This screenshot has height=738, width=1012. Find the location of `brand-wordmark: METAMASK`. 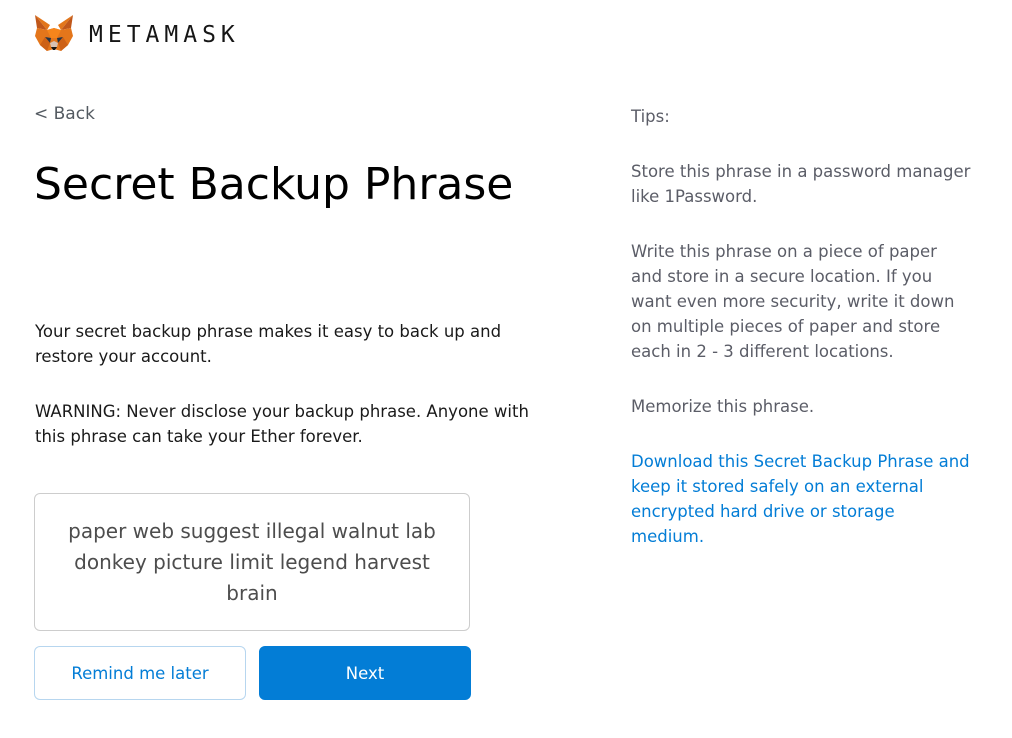

brand-wordmark: METAMASK is located at coordinates (164, 35).